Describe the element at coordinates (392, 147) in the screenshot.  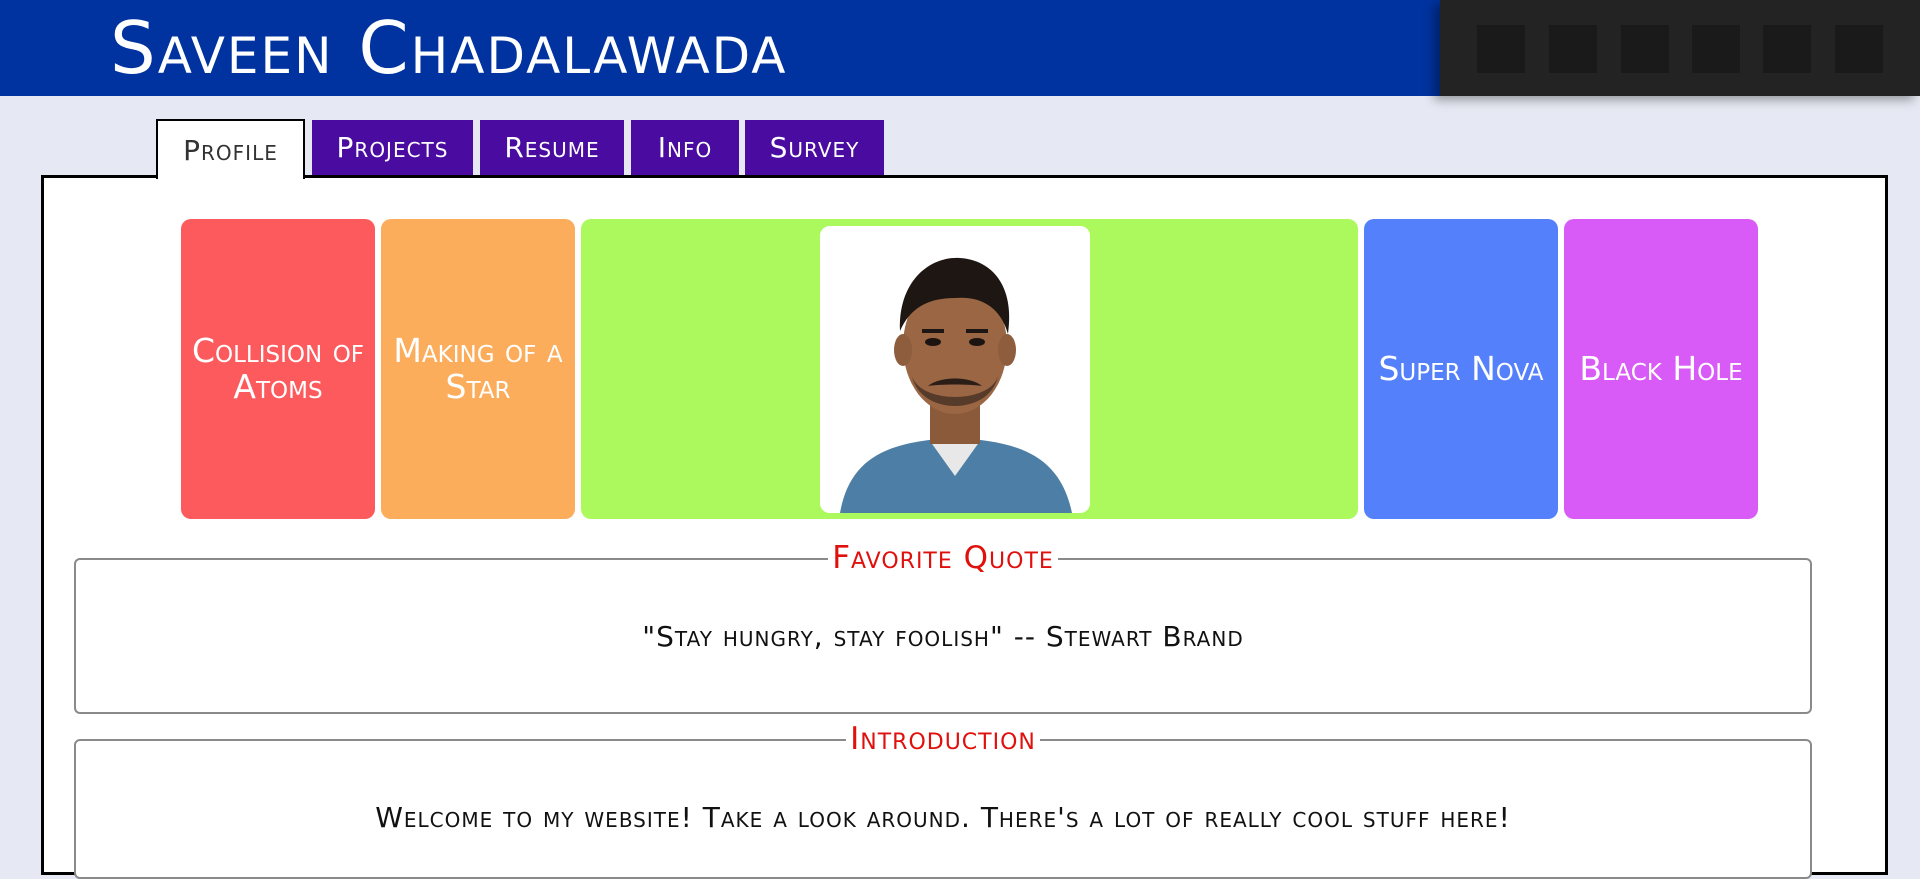
I see `tab-projects: Projects` at that location.